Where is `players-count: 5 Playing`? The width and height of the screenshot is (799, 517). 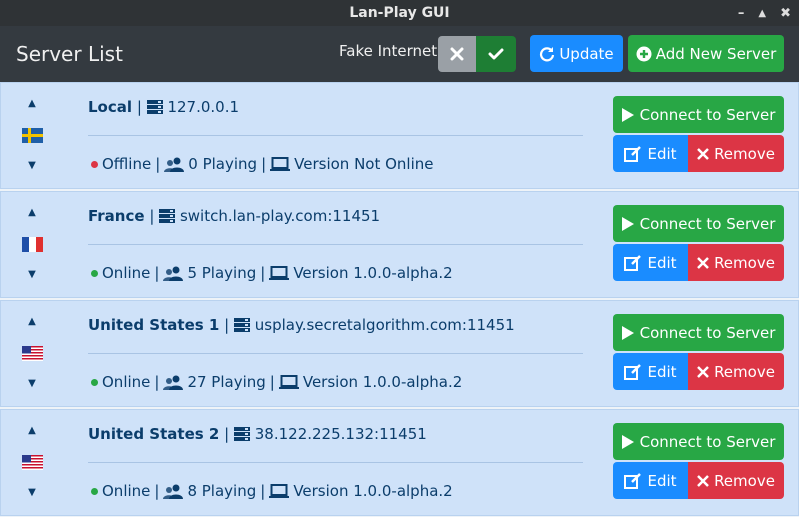
players-count: 5 Playing is located at coordinates (222, 273).